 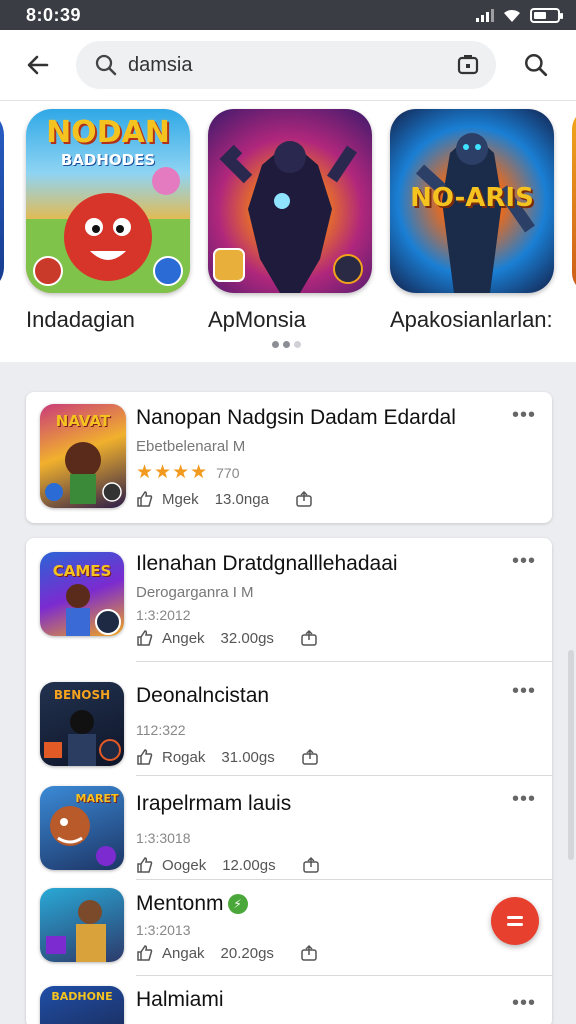 I want to click on top-app-bar, so click(x=288, y=65).